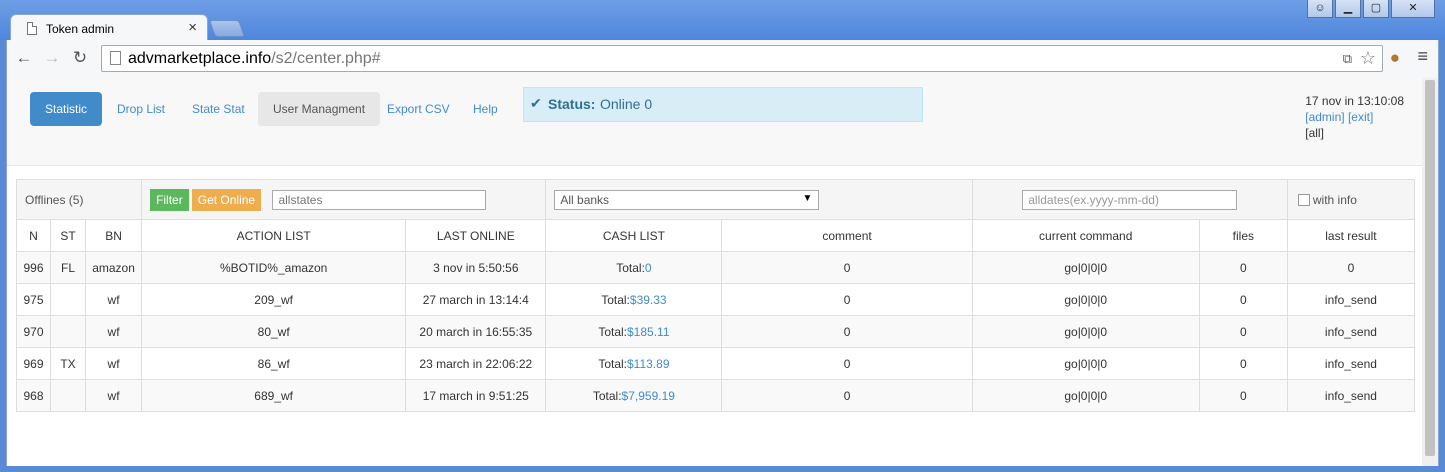  I want to click on col-header: ACTION LIST, so click(274, 235).